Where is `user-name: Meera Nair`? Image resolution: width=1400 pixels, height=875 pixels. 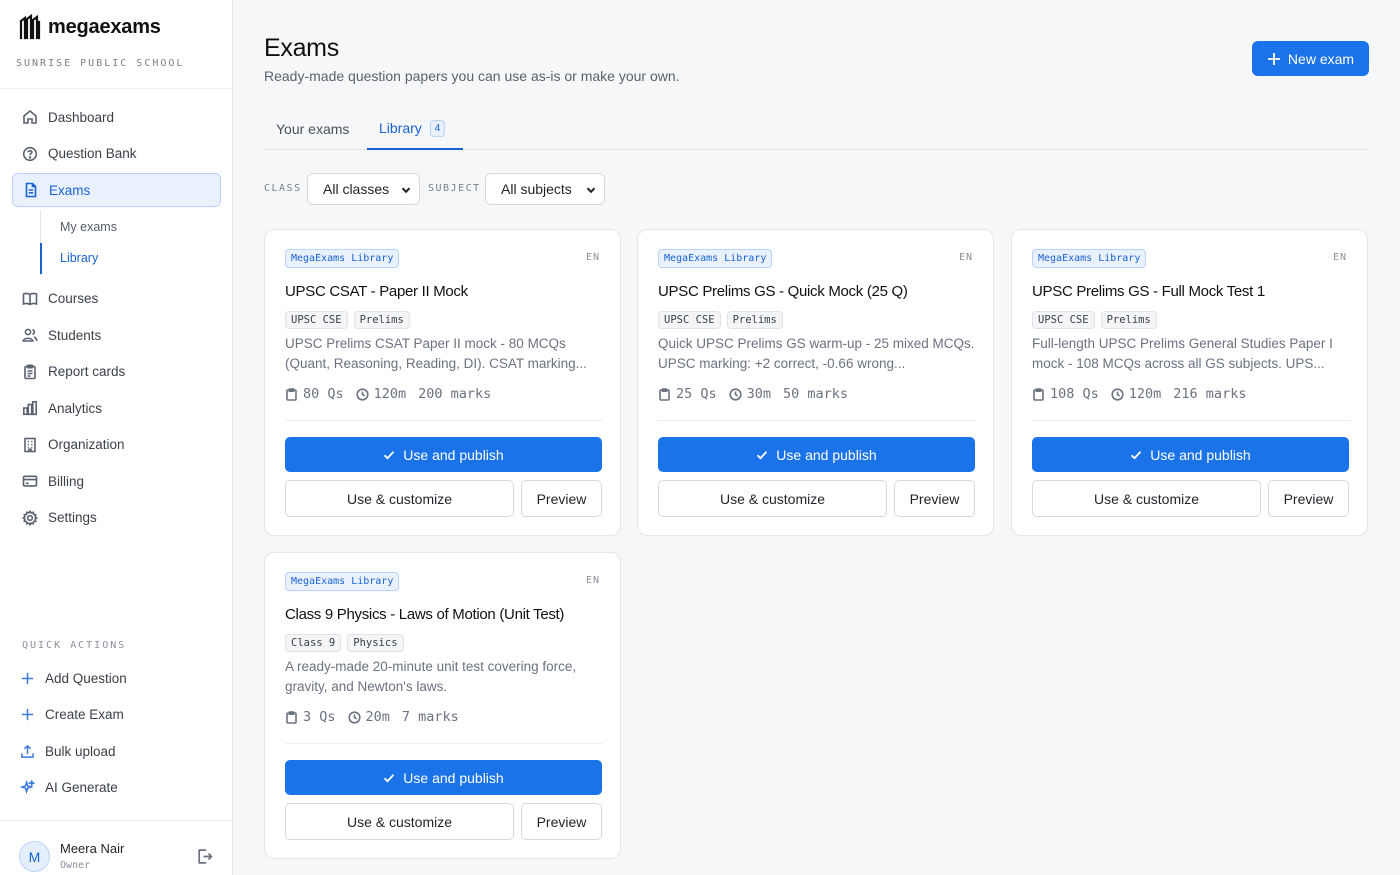 user-name: Meera Nair is located at coordinates (92, 848).